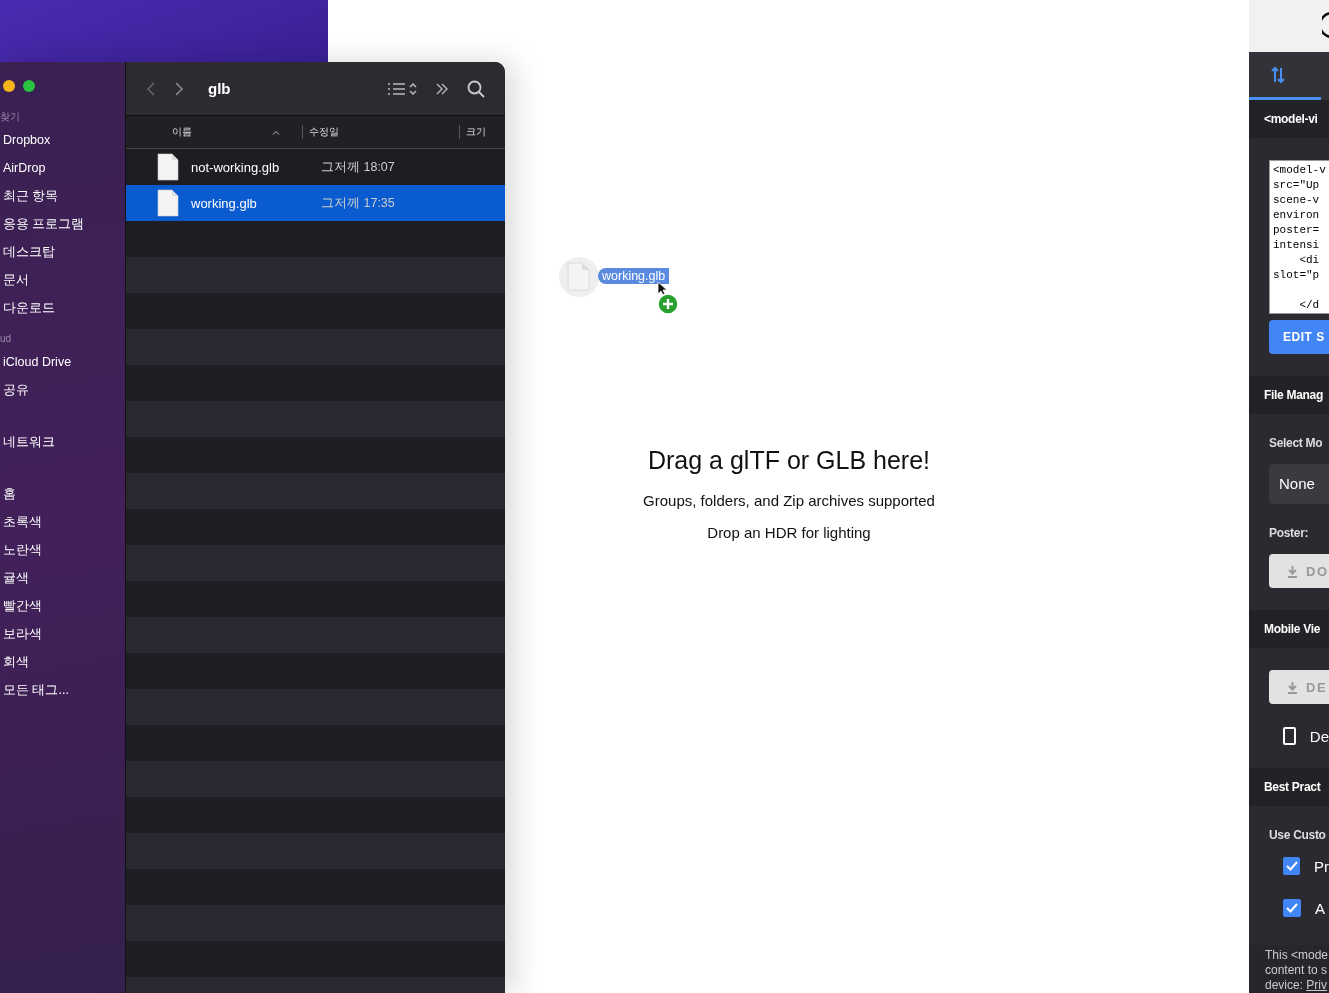 This screenshot has width=1329, height=993. Describe the element at coordinates (236, 167) in the screenshot. I see `file-name: not-working.glb` at that location.